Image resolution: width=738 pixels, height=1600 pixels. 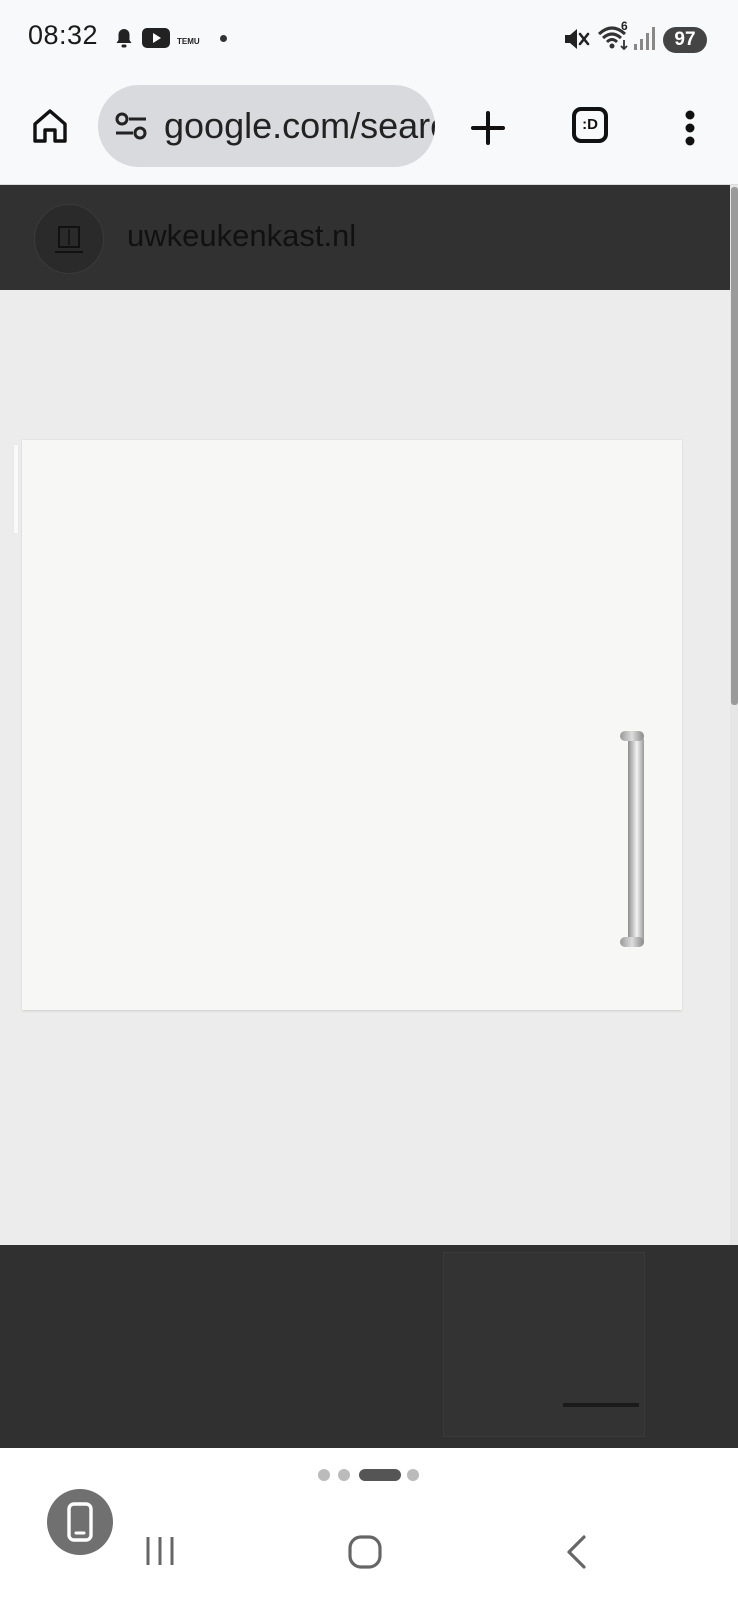 What do you see at coordinates (614, 38) in the screenshot?
I see `wifi-6-icon: 6` at bounding box center [614, 38].